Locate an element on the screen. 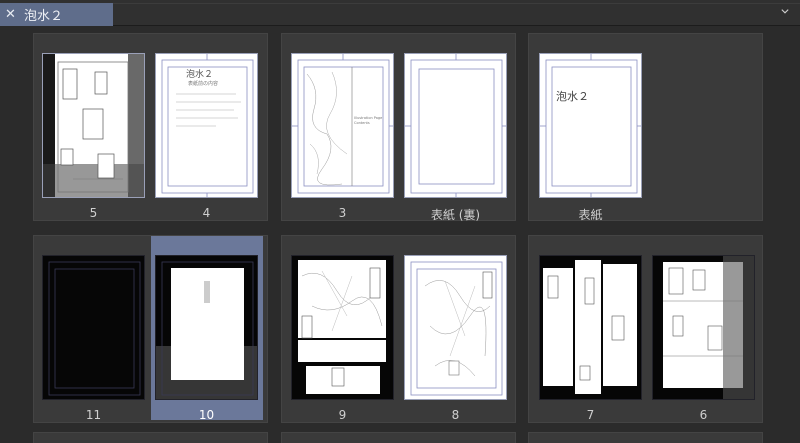 This screenshot has height=443, width=800. page-thumb-4: 泡水２ 表紙前の内容 4 is located at coordinates (206, 138).